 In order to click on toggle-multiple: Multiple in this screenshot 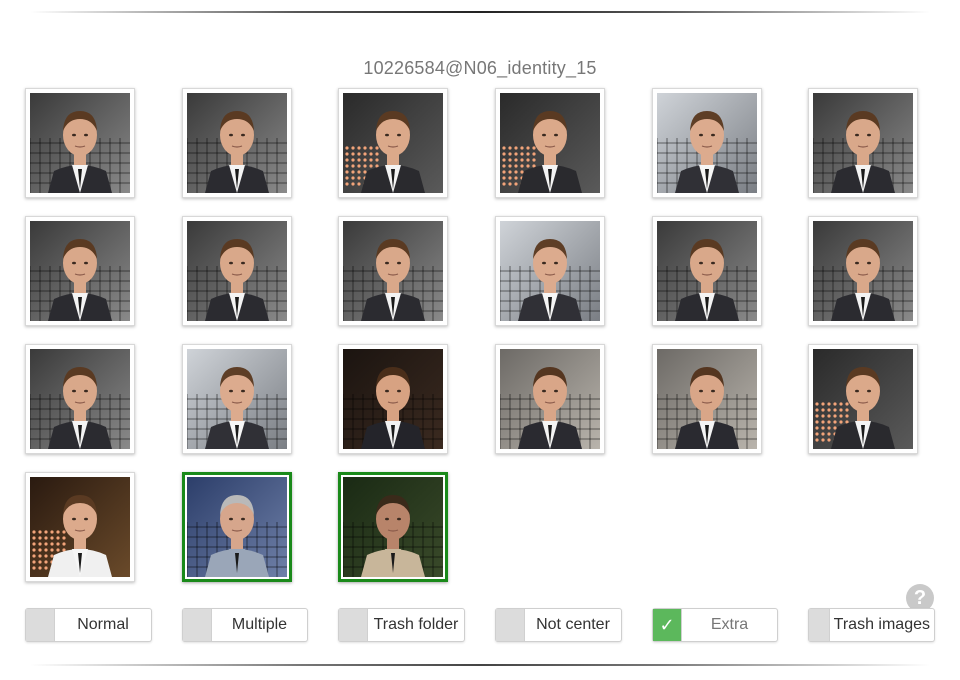, I will do `click(245, 625)`.